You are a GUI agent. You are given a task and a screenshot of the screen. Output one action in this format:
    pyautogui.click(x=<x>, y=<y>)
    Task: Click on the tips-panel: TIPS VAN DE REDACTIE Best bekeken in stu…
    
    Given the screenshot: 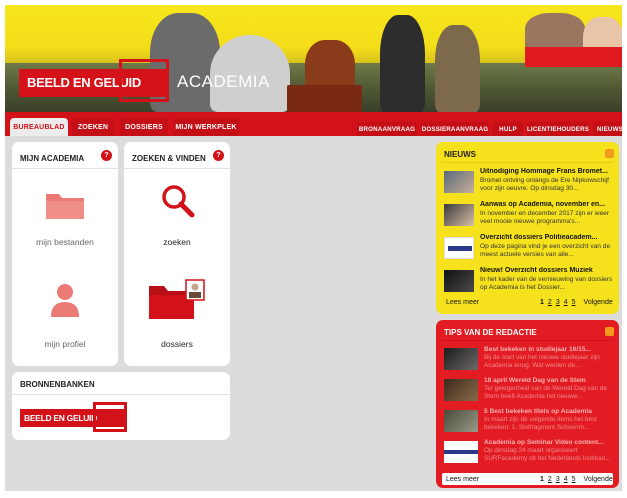 What is the action you would take?
    pyautogui.click(x=527, y=404)
    